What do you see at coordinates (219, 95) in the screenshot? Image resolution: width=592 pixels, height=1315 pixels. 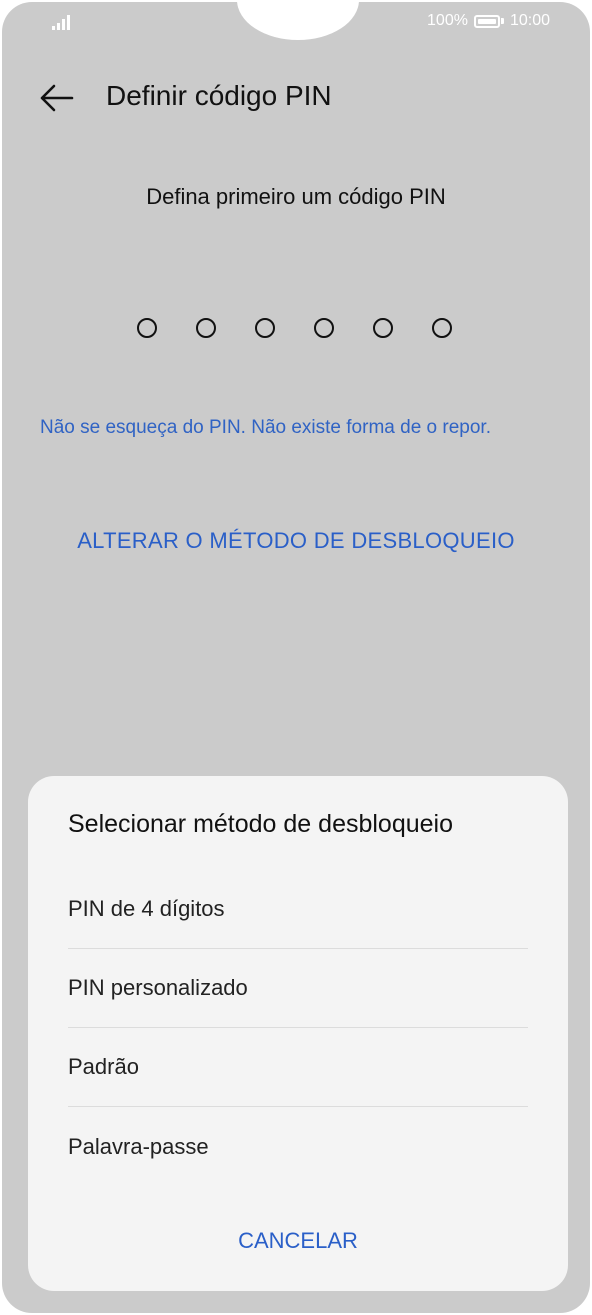 I see `page-title: Definir código PIN` at bounding box center [219, 95].